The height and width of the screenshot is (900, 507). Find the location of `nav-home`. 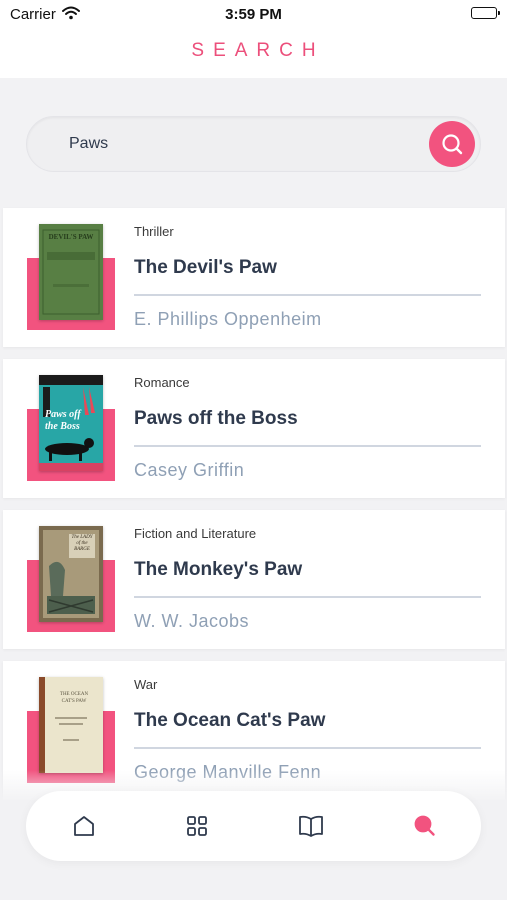

nav-home is located at coordinates (84, 826).